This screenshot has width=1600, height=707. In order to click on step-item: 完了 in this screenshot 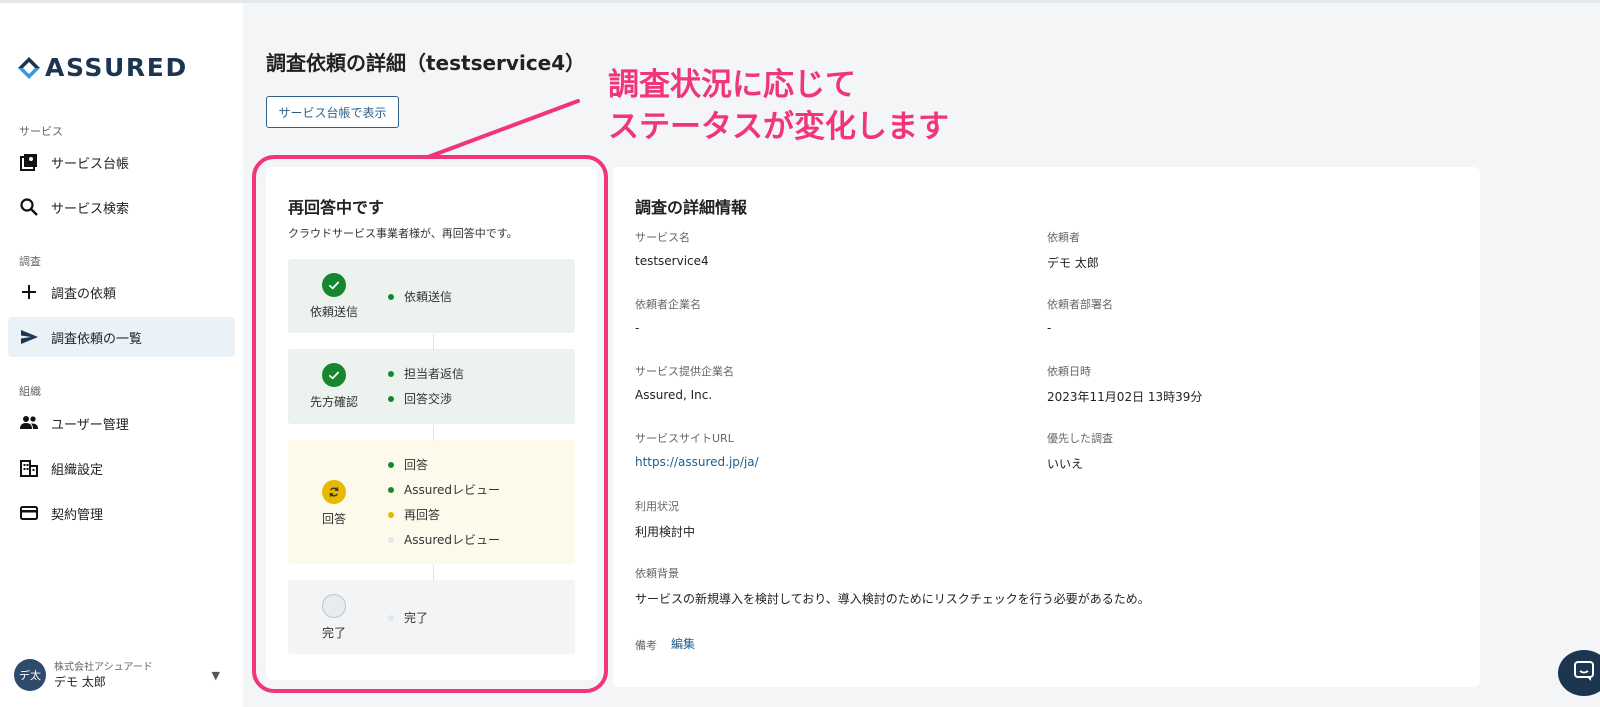, I will do `click(408, 617)`.